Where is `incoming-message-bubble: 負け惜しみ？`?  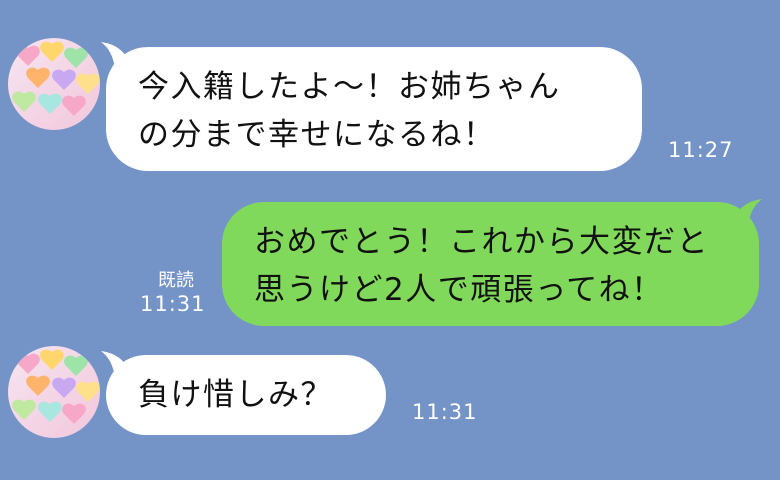 incoming-message-bubble: 負け惜しみ？ is located at coordinates (246, 395).